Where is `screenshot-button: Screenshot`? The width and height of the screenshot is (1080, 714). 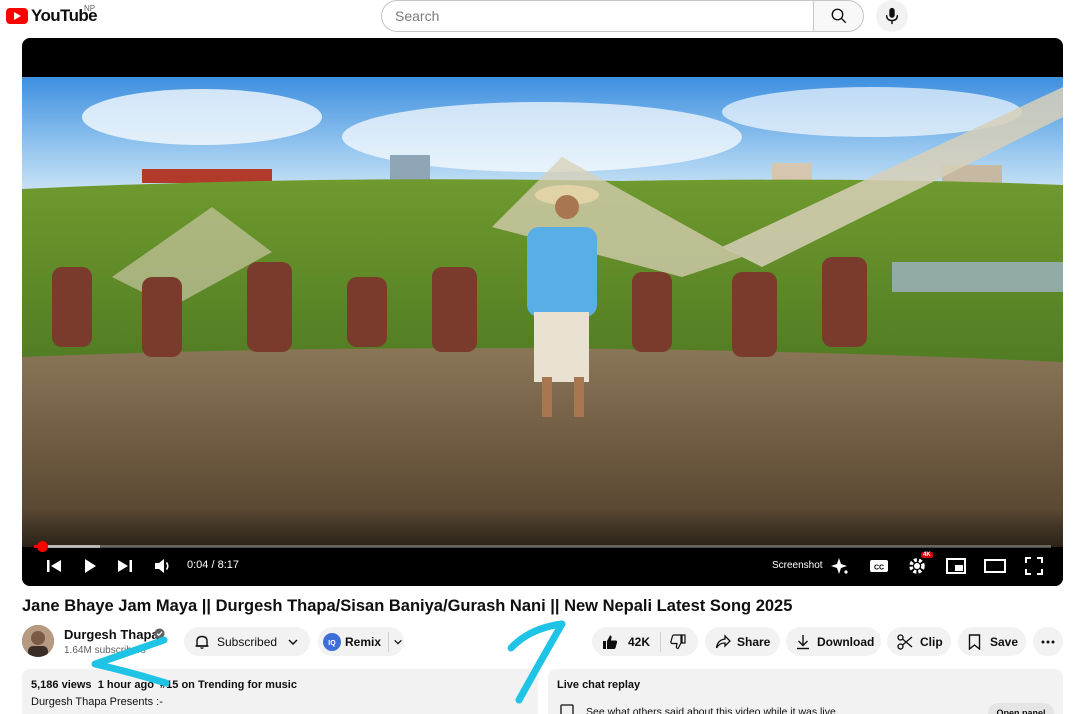 screenshot-button: Screenshot is located at coordinates (797, 565).